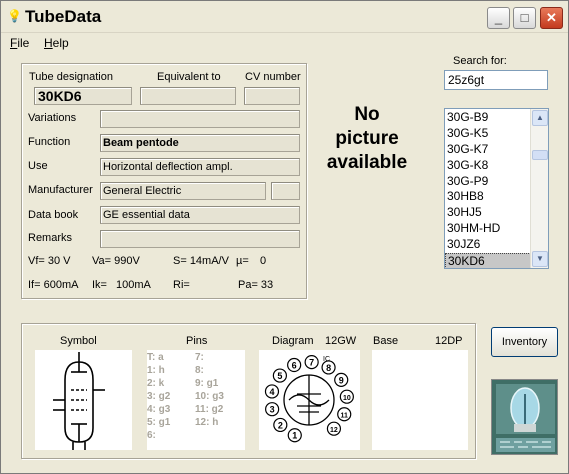 The height and width of the screenshot is (474, 569). Describe the element at coordinates (50, 238) in the screenshot. I see `remarks-label: Remarks` at that location.